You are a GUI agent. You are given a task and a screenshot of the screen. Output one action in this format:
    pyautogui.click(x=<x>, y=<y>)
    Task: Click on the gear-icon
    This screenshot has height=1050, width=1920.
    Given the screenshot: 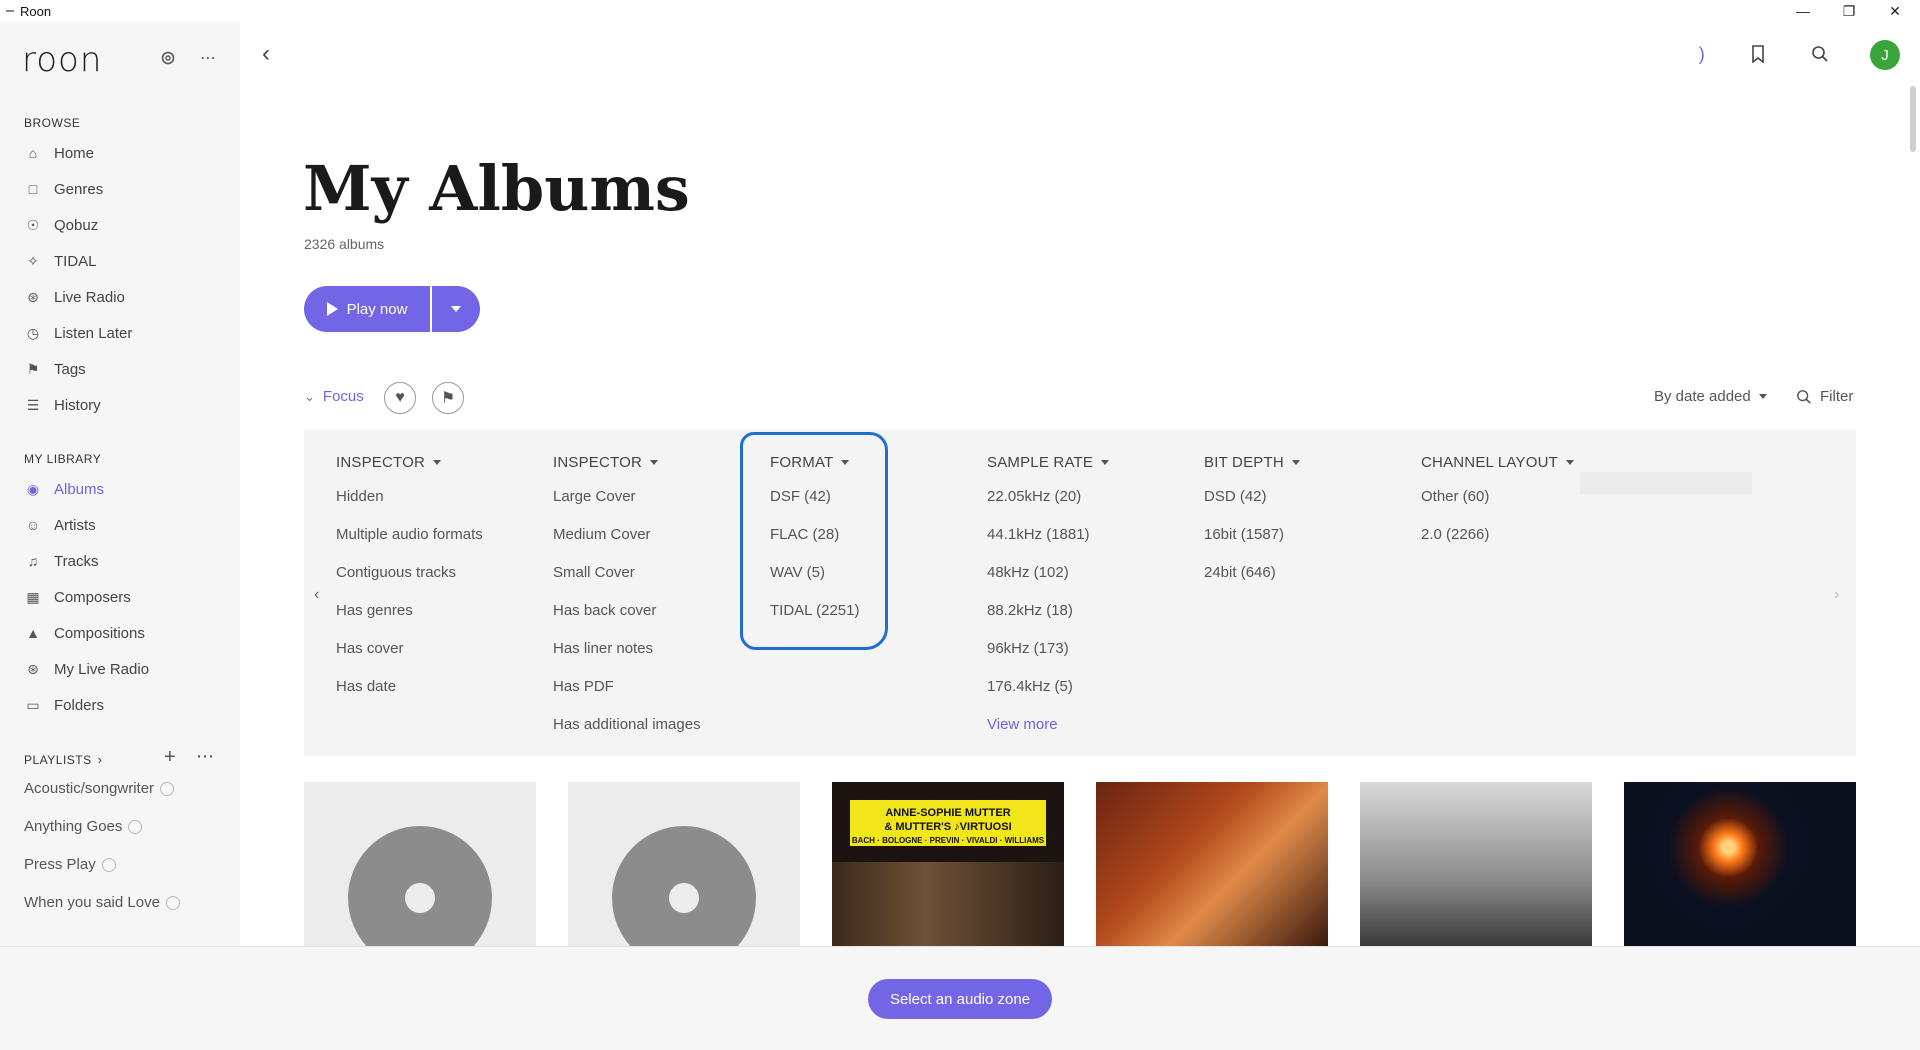 What is the action you would take?
    pyautogui.click(x=168, y=58)
    